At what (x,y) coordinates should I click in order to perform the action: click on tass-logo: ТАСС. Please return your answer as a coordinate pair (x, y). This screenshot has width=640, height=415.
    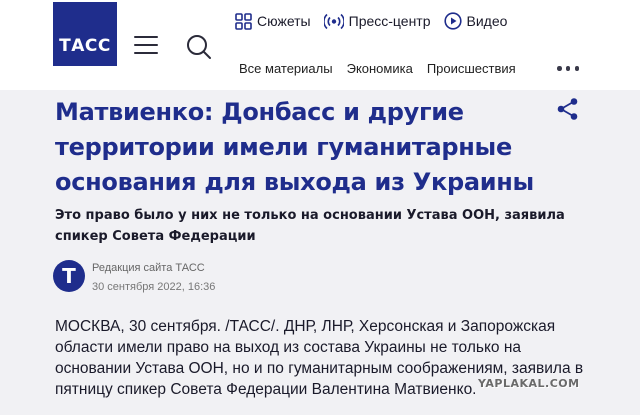
    Looking at the image, I should click on (85, 34).